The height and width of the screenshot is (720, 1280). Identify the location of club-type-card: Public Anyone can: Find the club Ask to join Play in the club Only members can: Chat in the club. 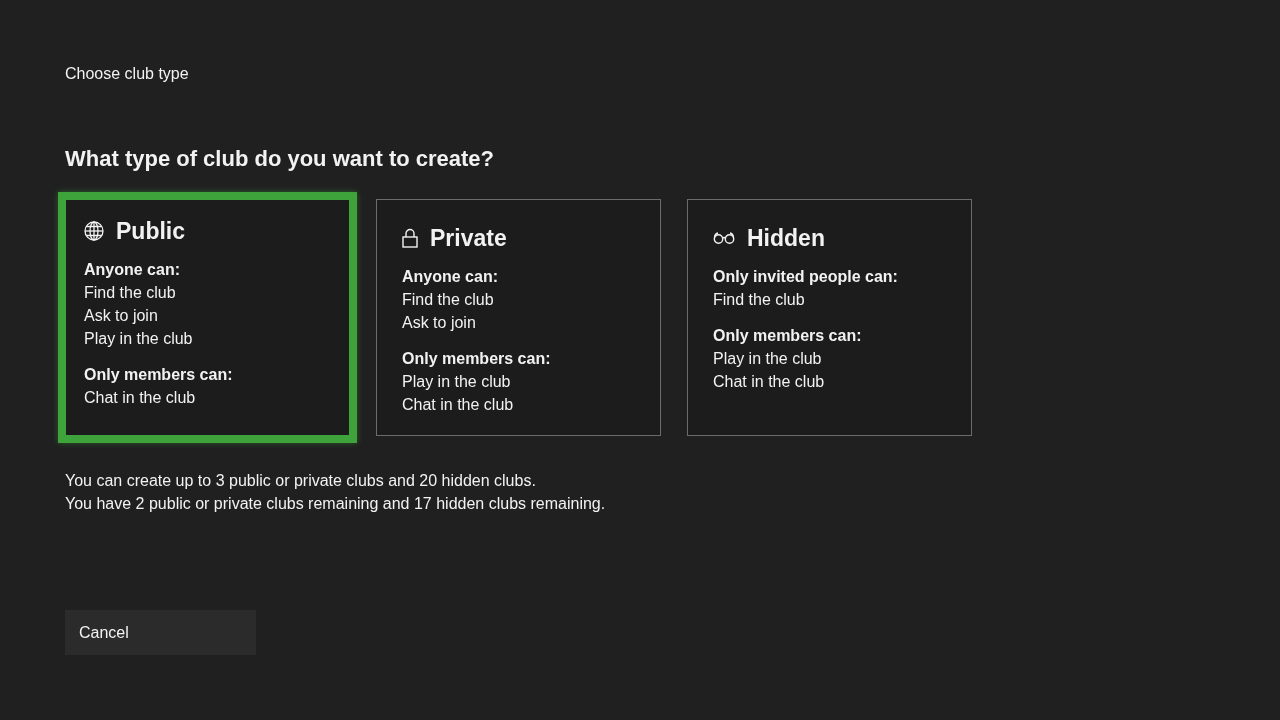
(207, 317).